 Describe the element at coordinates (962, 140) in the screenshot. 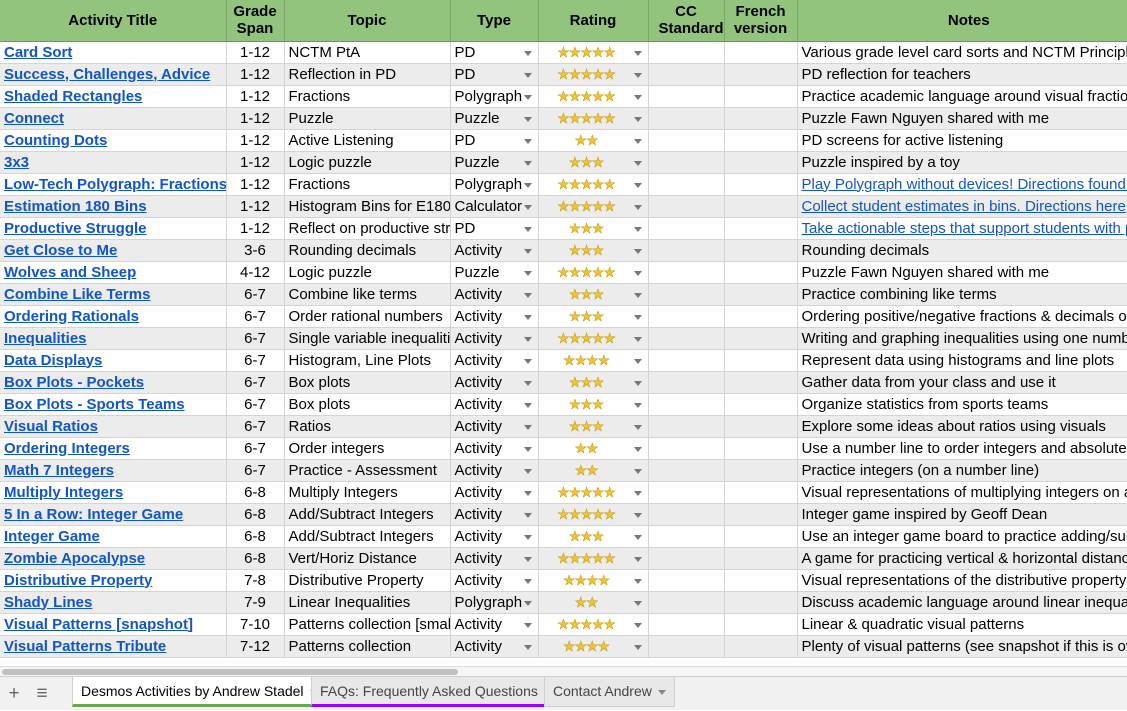

I see `notes-cell: PD screens for active listening` at that location.